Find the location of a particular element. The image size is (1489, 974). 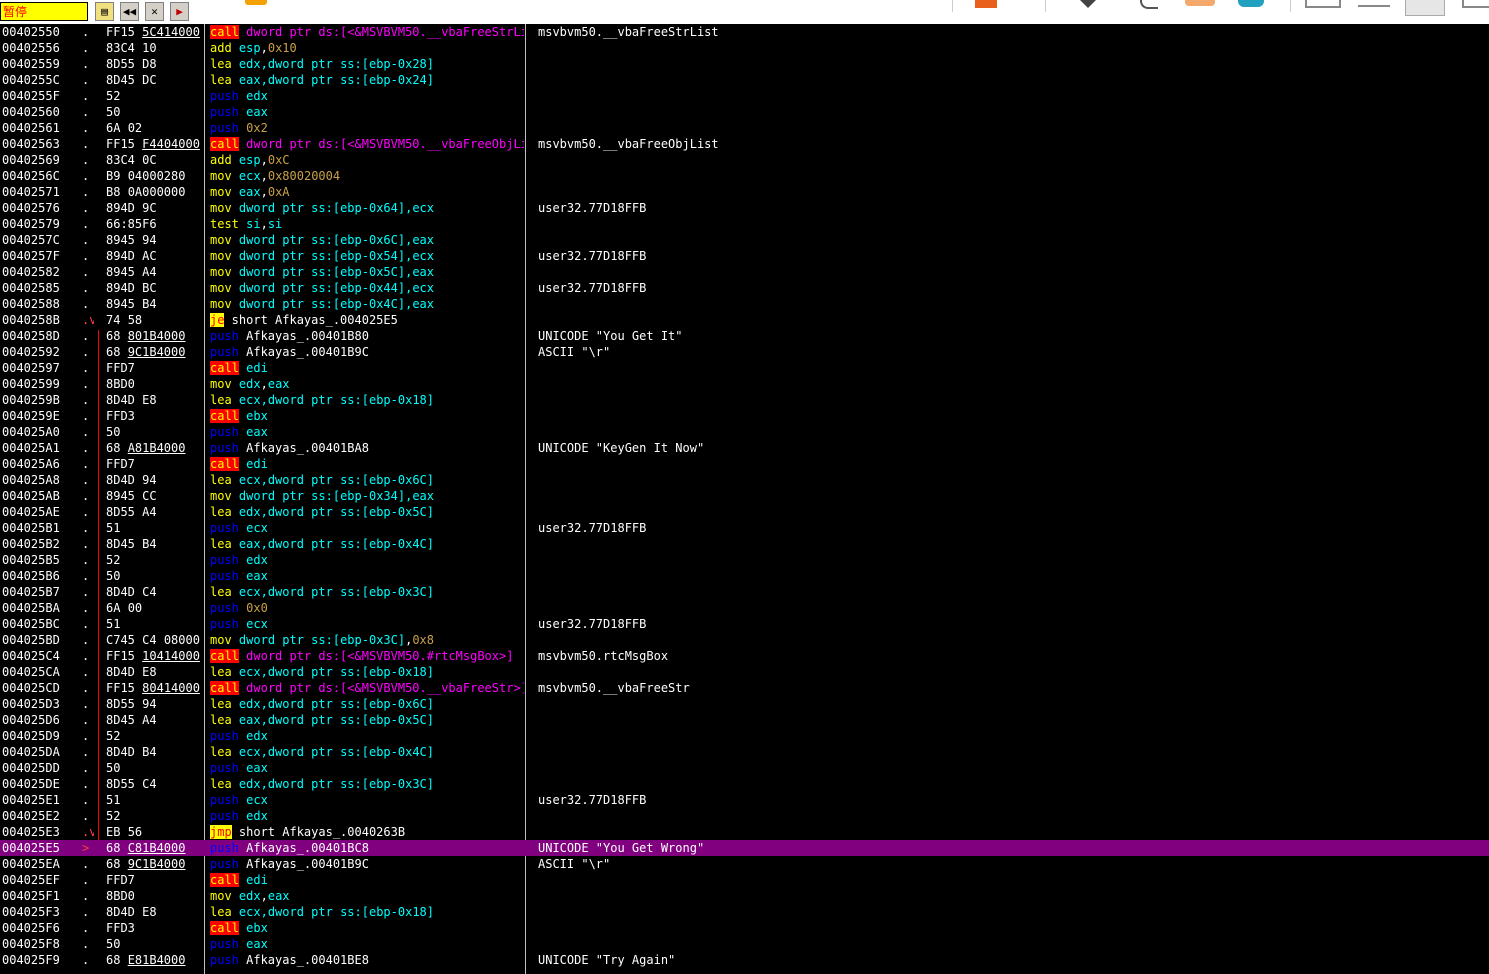

table-row: 004025D9. 52 push edx is located at coordinates (744, 736).